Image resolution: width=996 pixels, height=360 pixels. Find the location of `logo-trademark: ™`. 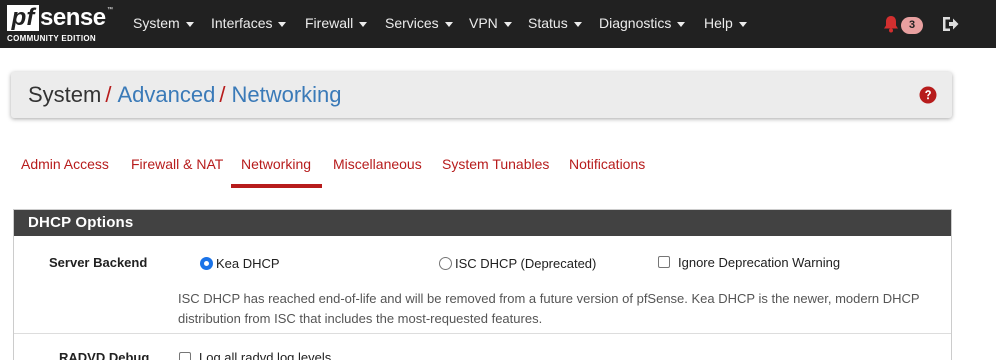

logo-trademark: ™ is located at coordinates (110, 10).